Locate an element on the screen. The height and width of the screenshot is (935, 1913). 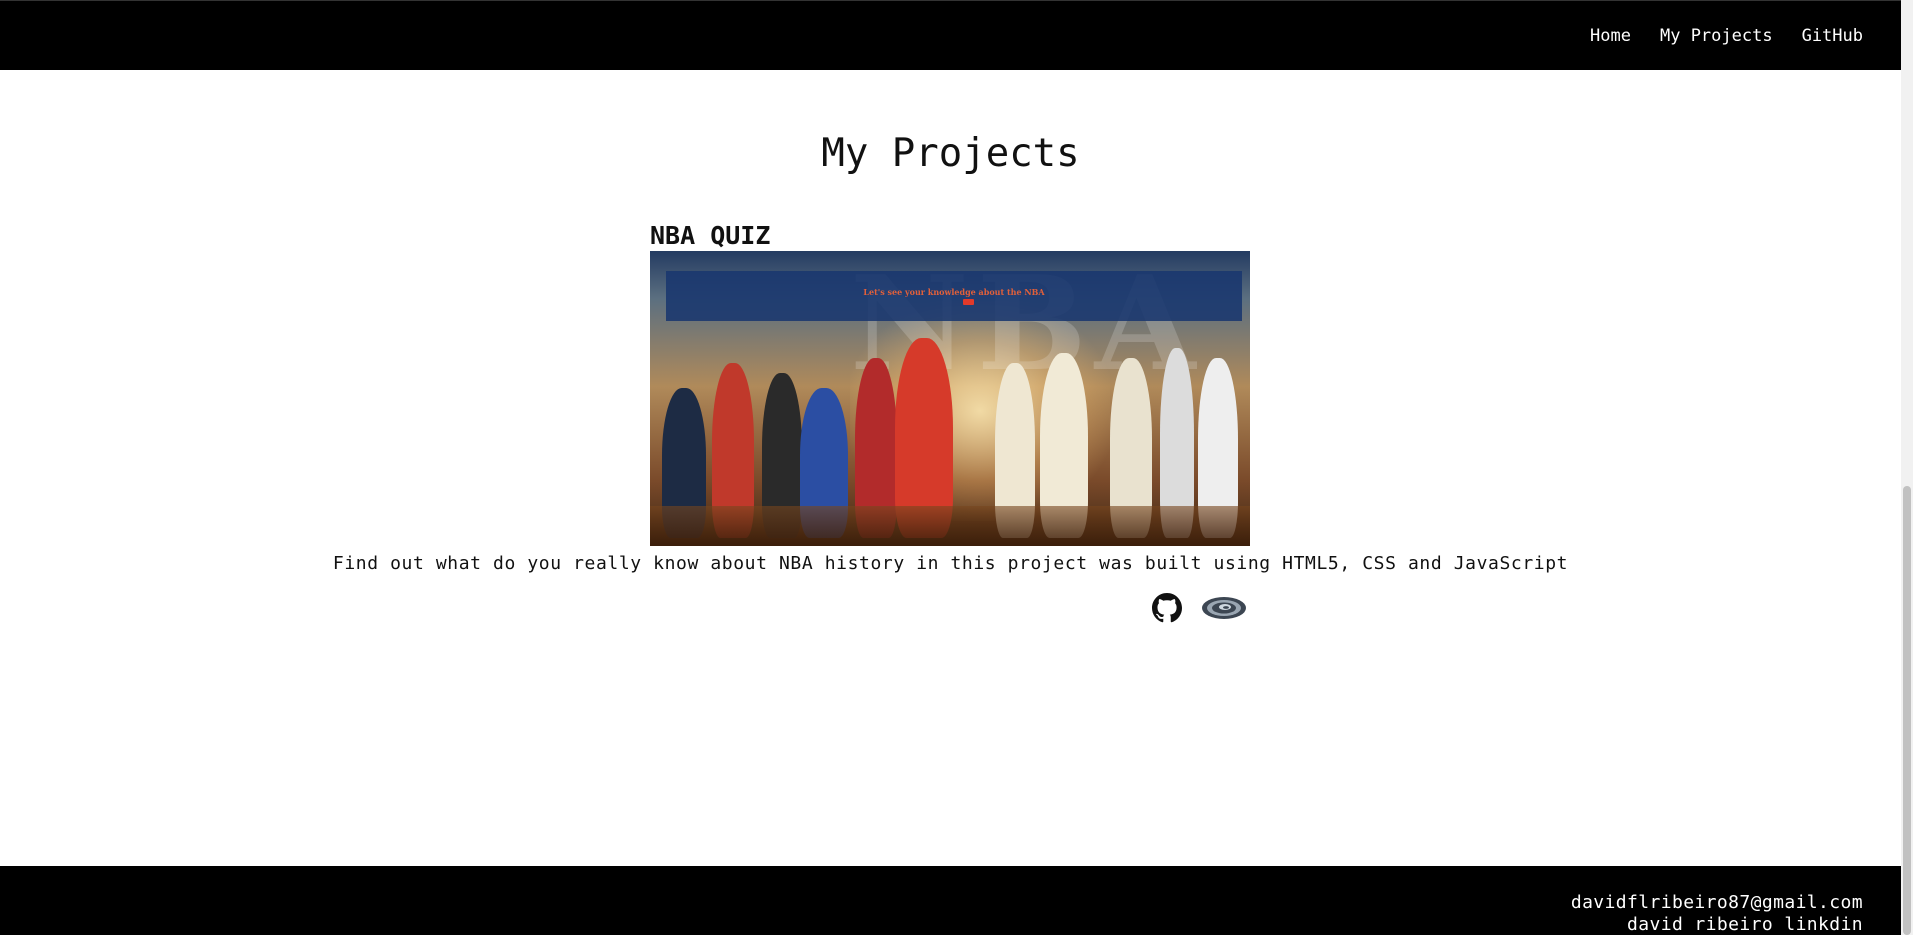
live-site-icon is located at coordinates (1224, 608).